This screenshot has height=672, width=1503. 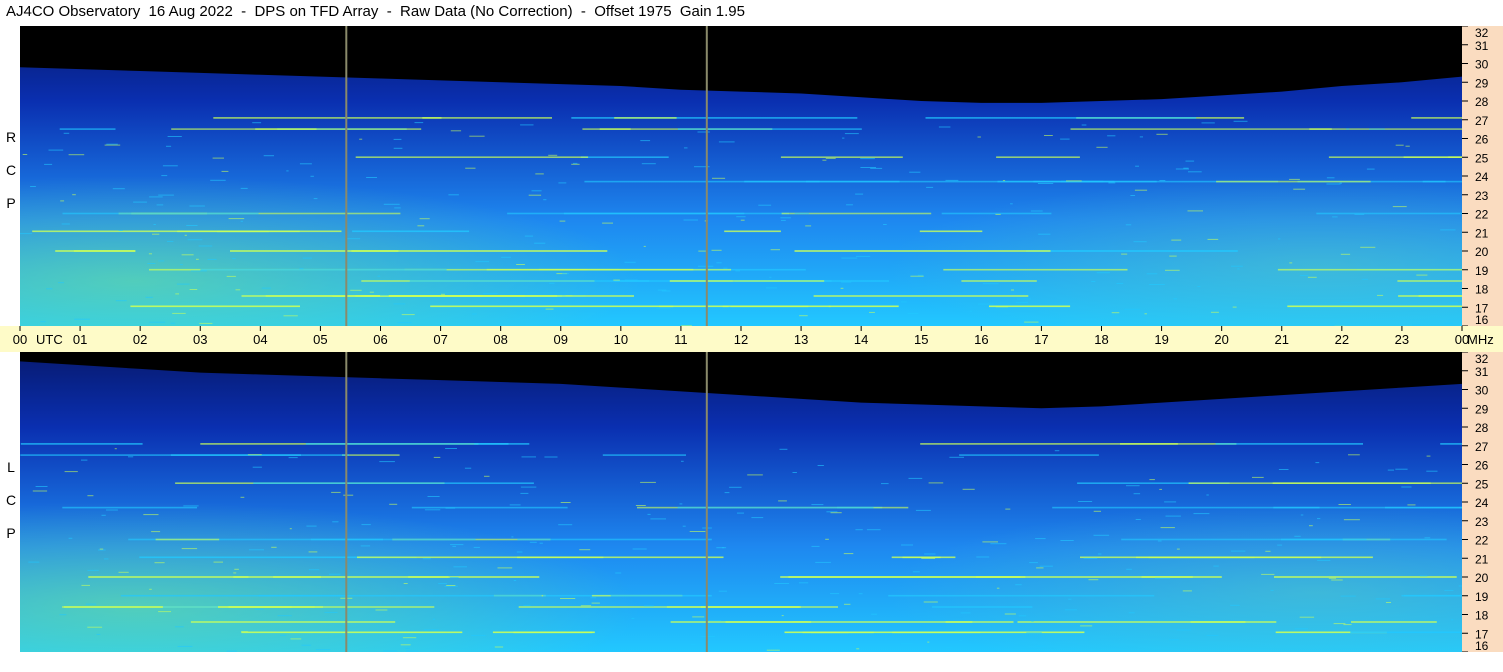 What do you see at coordinates (861, 339) in the screenshot?
I see `time-tick-label: 14` at bounding box center [861, 339].